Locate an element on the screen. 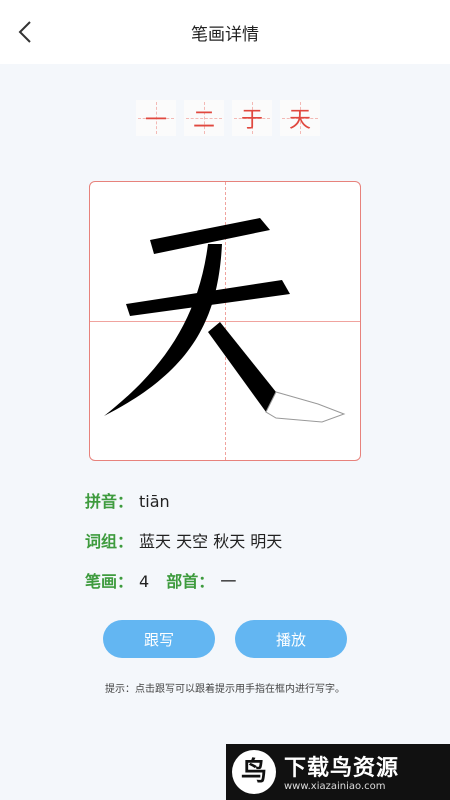 This screenshot has height=800, width=450. watermark-logo: 鸟 is located at coordinates (254, 772).